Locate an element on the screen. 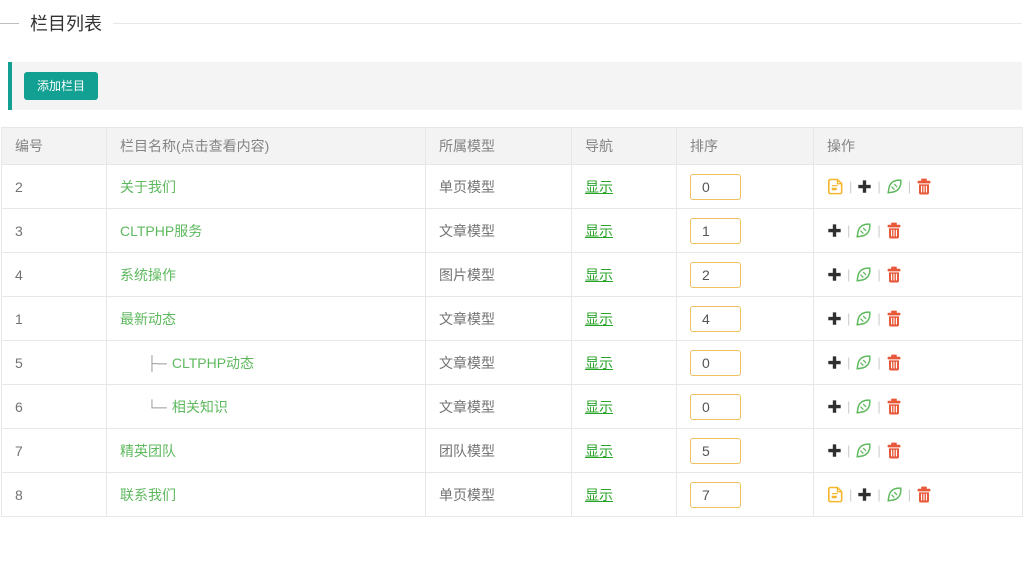 This screenshot has width=1034, height=584. id-cell: 2 is located at coordinates (54, 186).